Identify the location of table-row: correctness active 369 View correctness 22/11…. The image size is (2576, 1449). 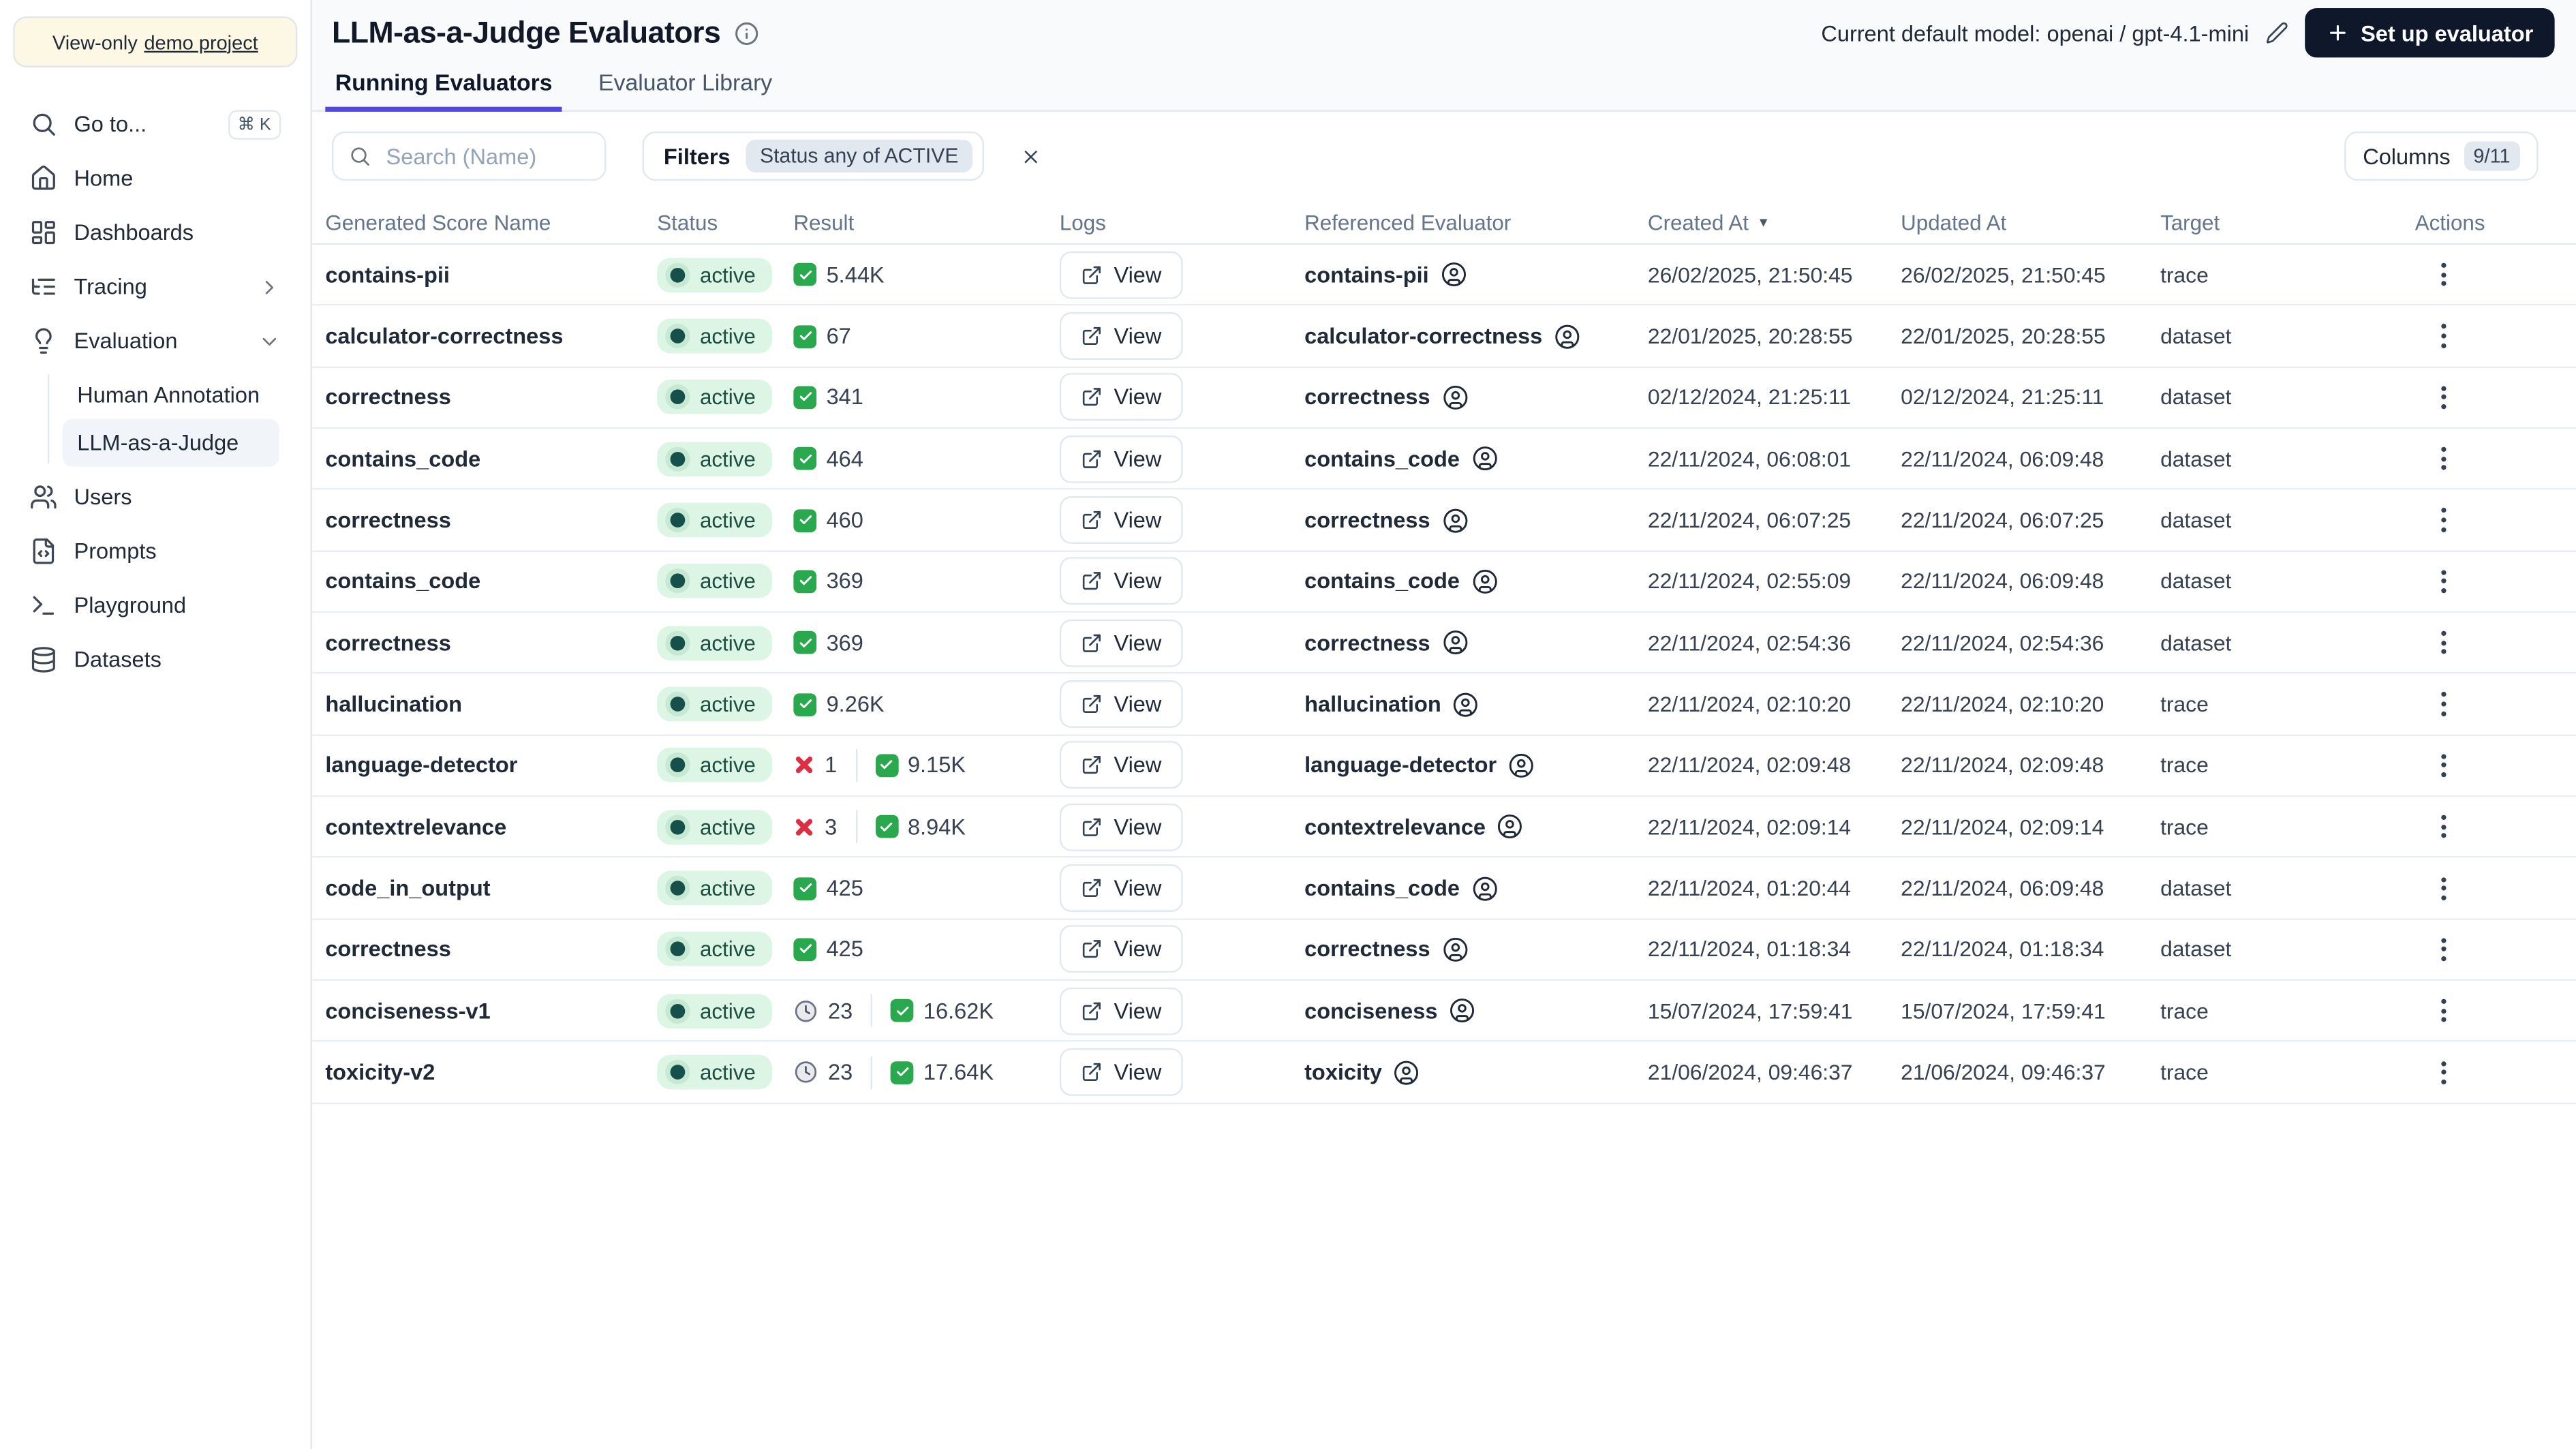
(1444, 644).